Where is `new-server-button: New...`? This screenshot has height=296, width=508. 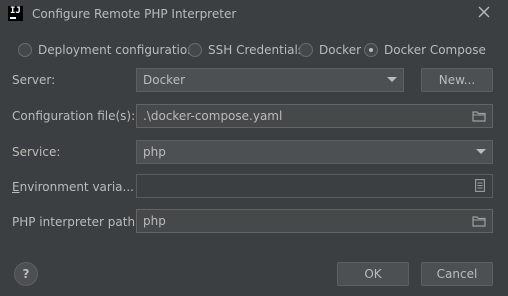 new-server-button: New... is located at coordinates (457, 80).